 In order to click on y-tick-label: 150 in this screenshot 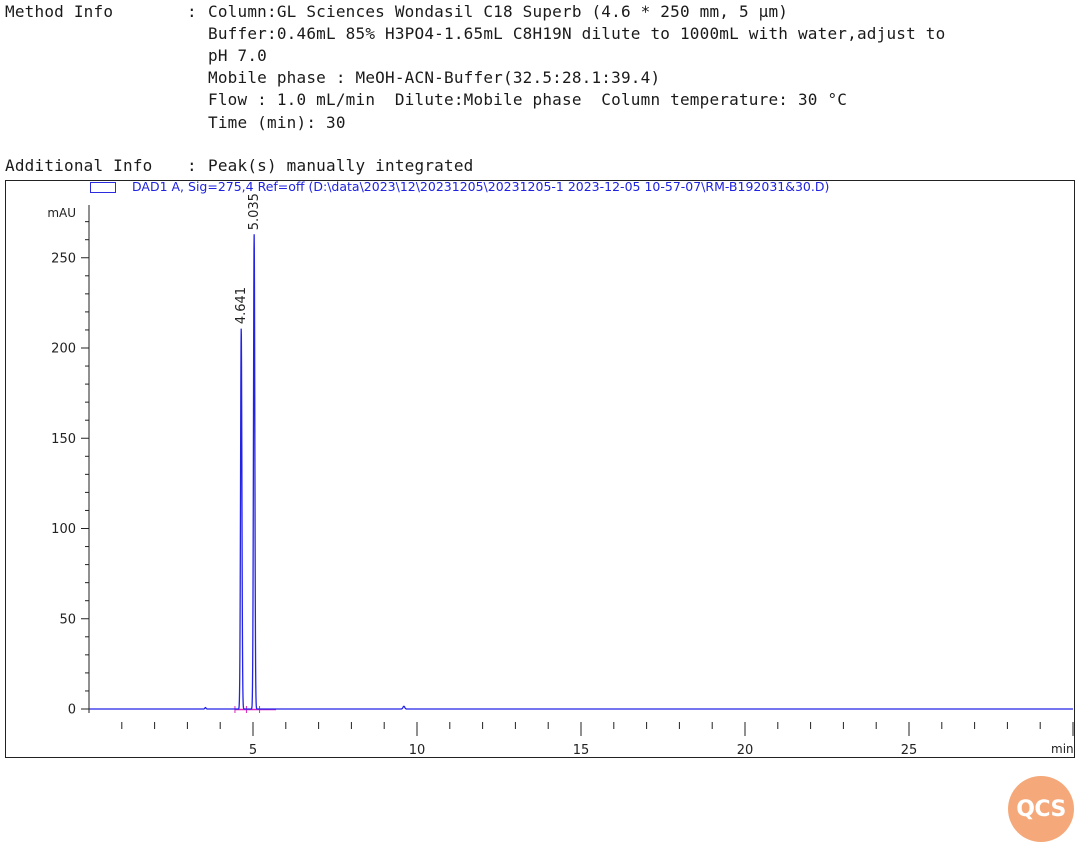, I will do `click(63, 439)`.